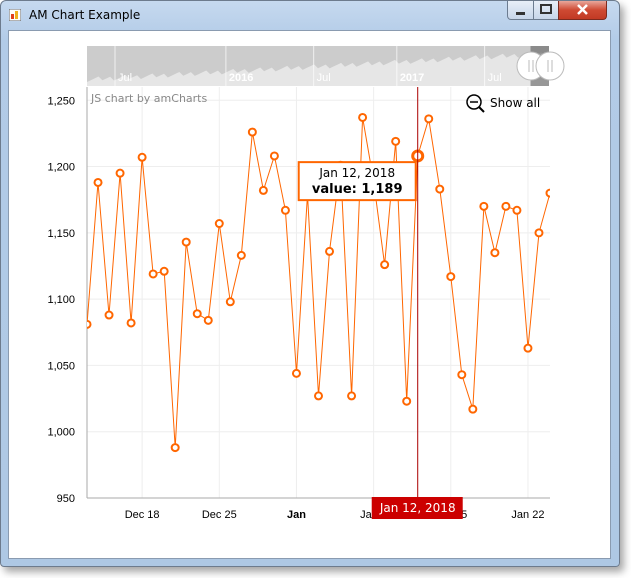  What do you see at coordinates (61, 433) in the screenshot?
I see `y-tick-label: 1,000` at bounding box center [61, 433].